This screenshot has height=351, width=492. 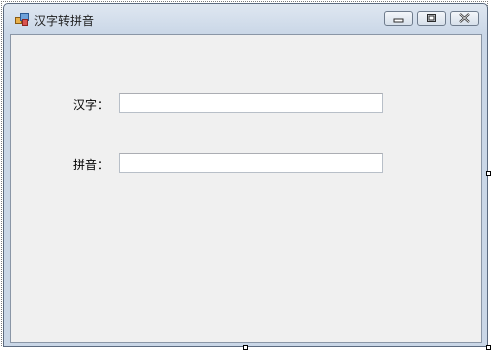 What do you see at coordinates (245, 19) in the screenshot?
I see `title-bar: 汉字转拼音` at bounding box center [245, 19].